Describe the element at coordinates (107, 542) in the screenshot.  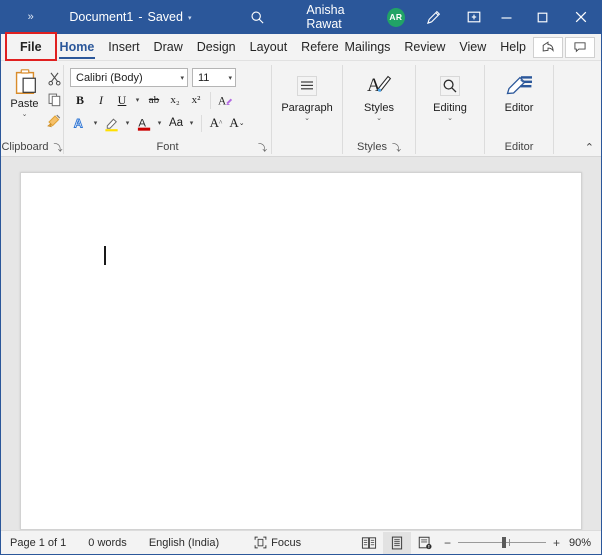
I see `word-count: 0 words` at that location.